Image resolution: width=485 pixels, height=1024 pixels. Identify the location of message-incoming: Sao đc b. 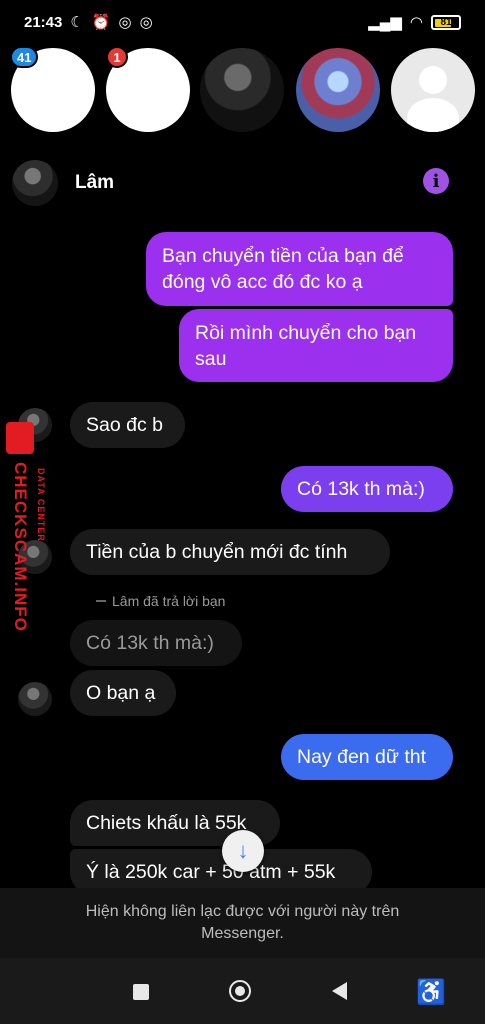
(127, 425).